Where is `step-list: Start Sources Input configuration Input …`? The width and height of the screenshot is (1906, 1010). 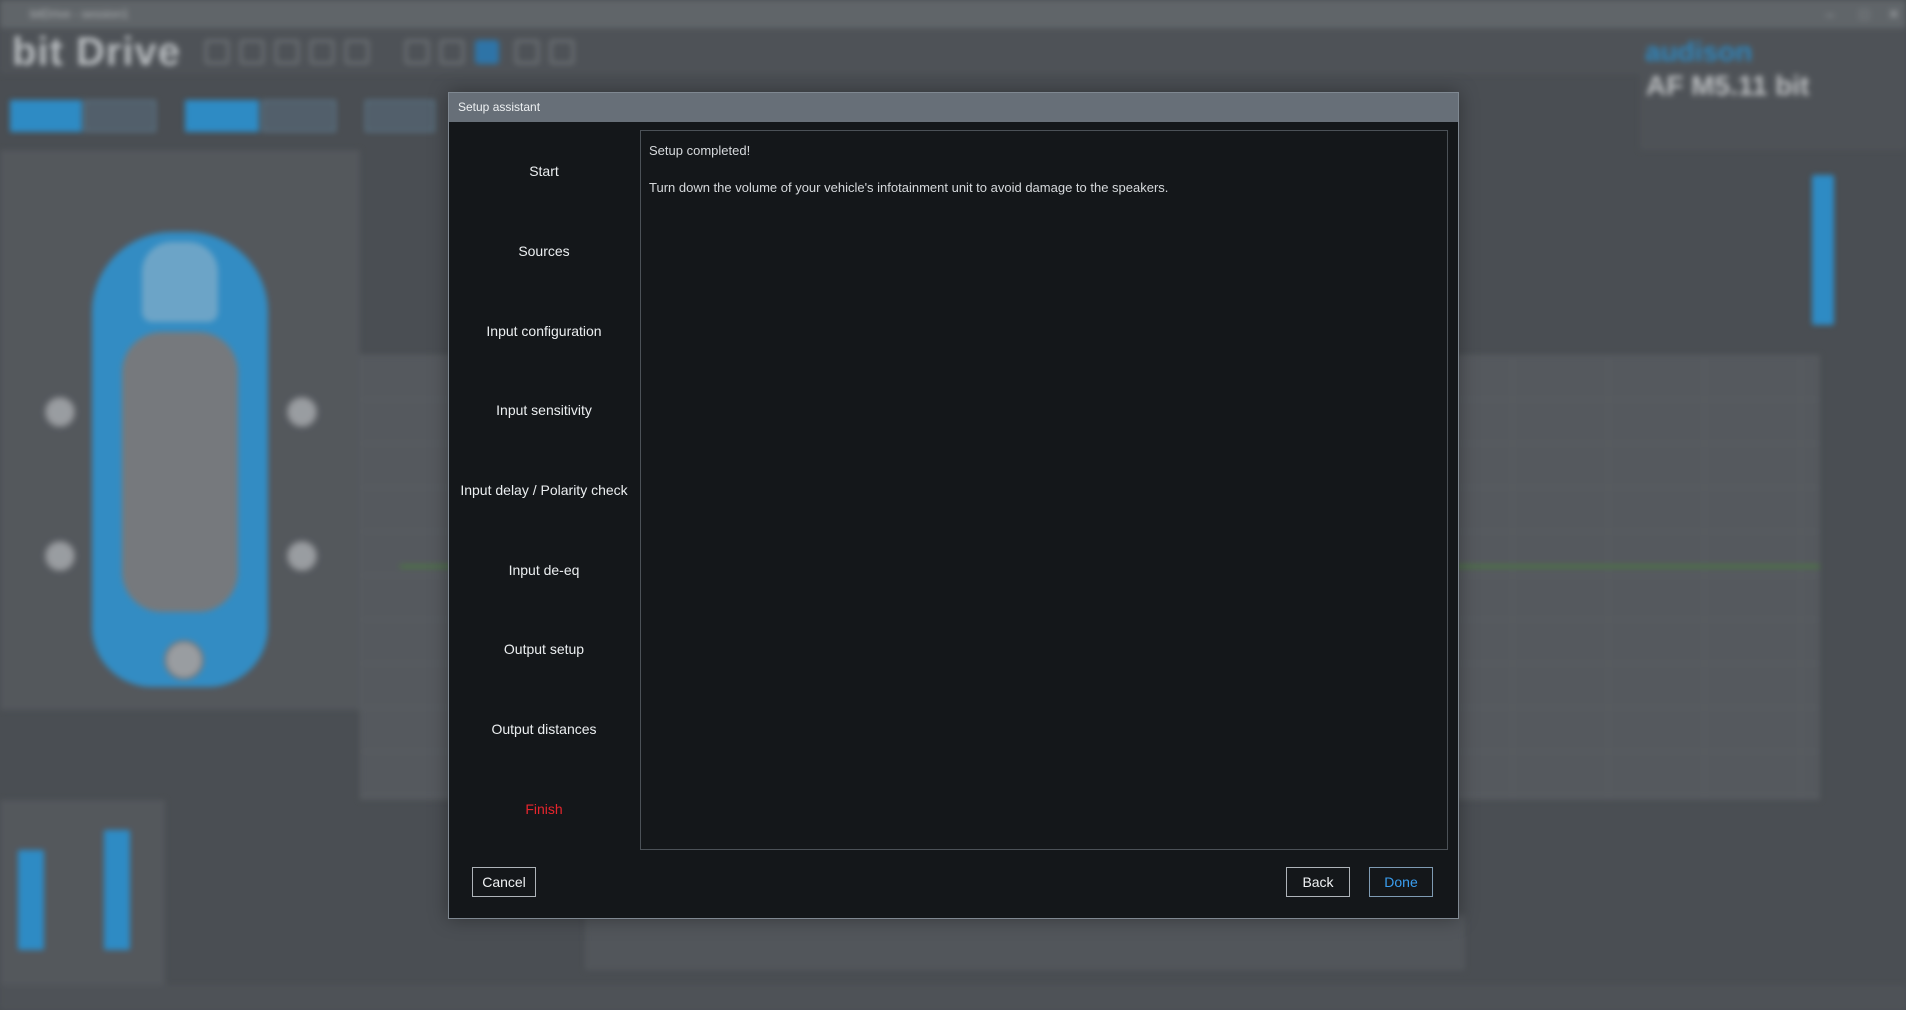
step-list: Start Sources Input configuration Input … is located at coordinates (544, 483).